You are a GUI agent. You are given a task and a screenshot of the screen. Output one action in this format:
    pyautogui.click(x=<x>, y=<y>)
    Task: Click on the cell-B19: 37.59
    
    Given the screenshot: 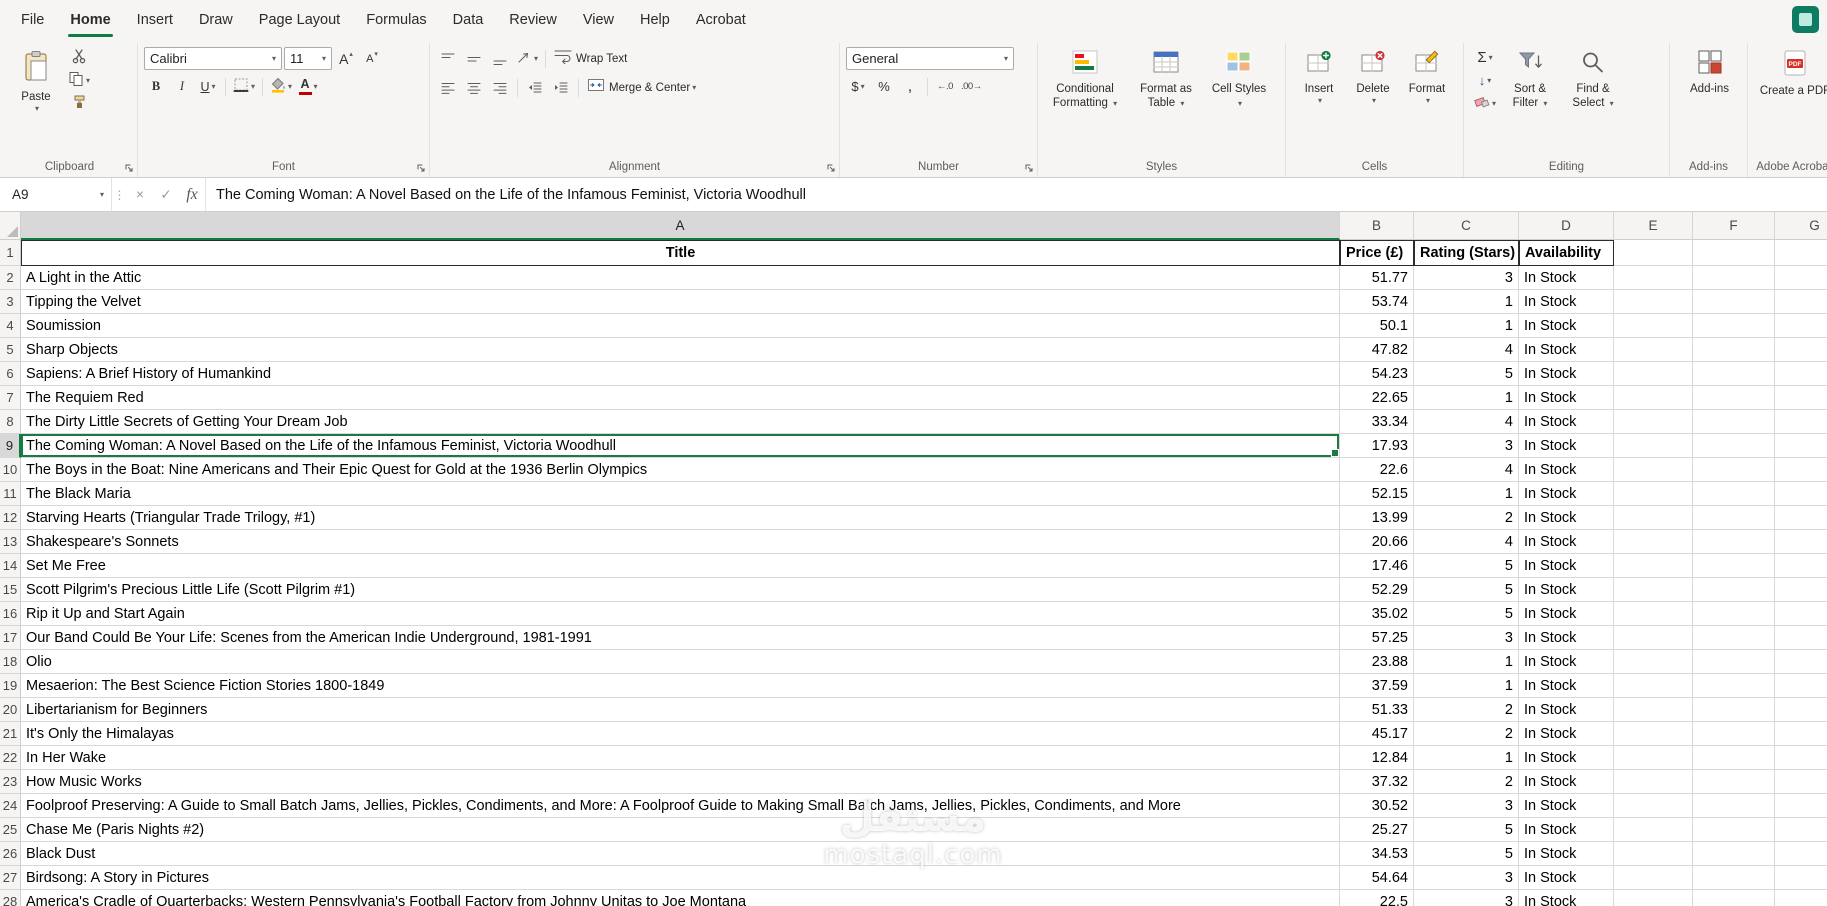 What is the action you would take?
    pyautogui.click(x=1377, y=686)
    